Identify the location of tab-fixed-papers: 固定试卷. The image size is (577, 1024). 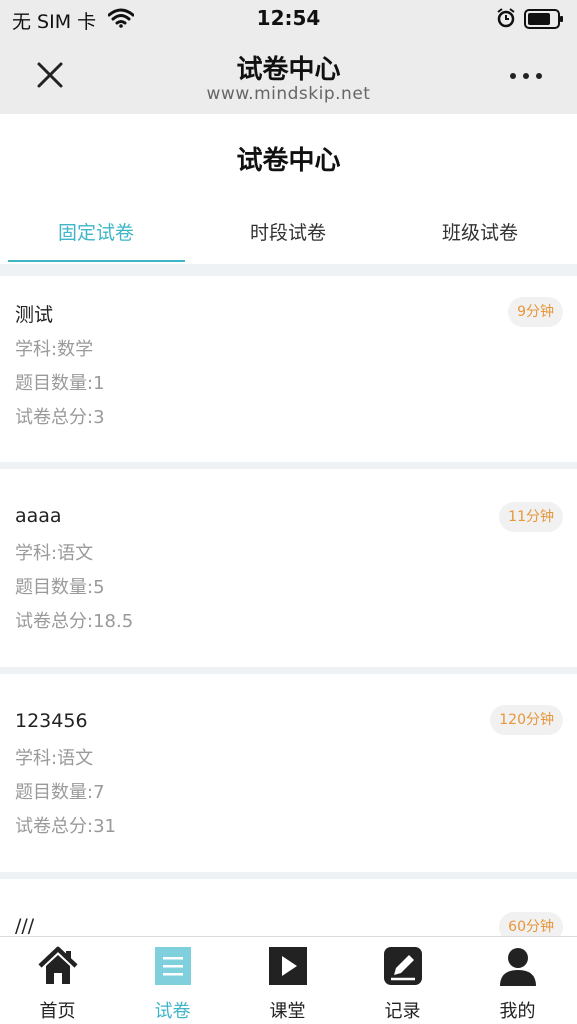
(96, 231).